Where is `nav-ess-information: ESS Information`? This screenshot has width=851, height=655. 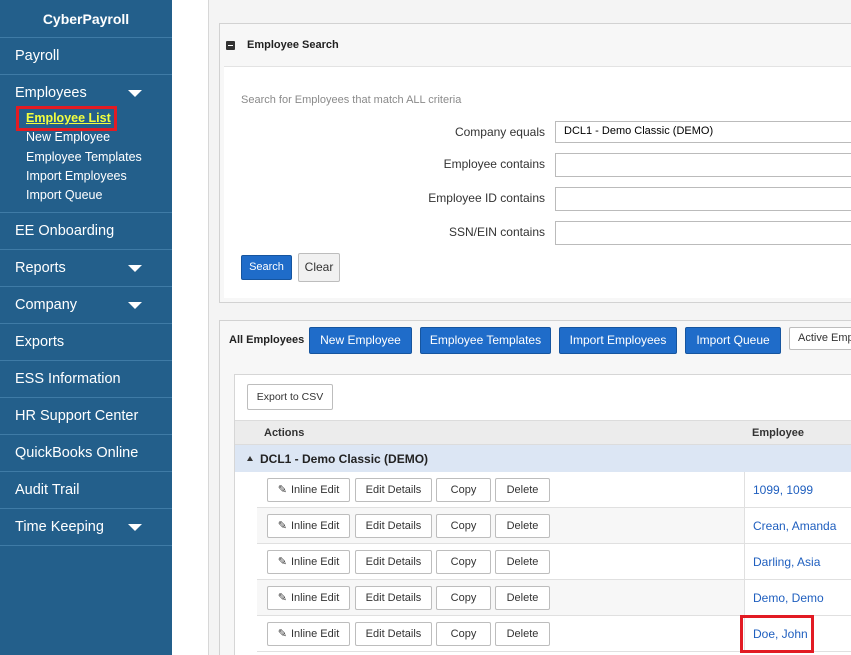 nav-ess-information: ESS Information is located at coordinates (86, 380).